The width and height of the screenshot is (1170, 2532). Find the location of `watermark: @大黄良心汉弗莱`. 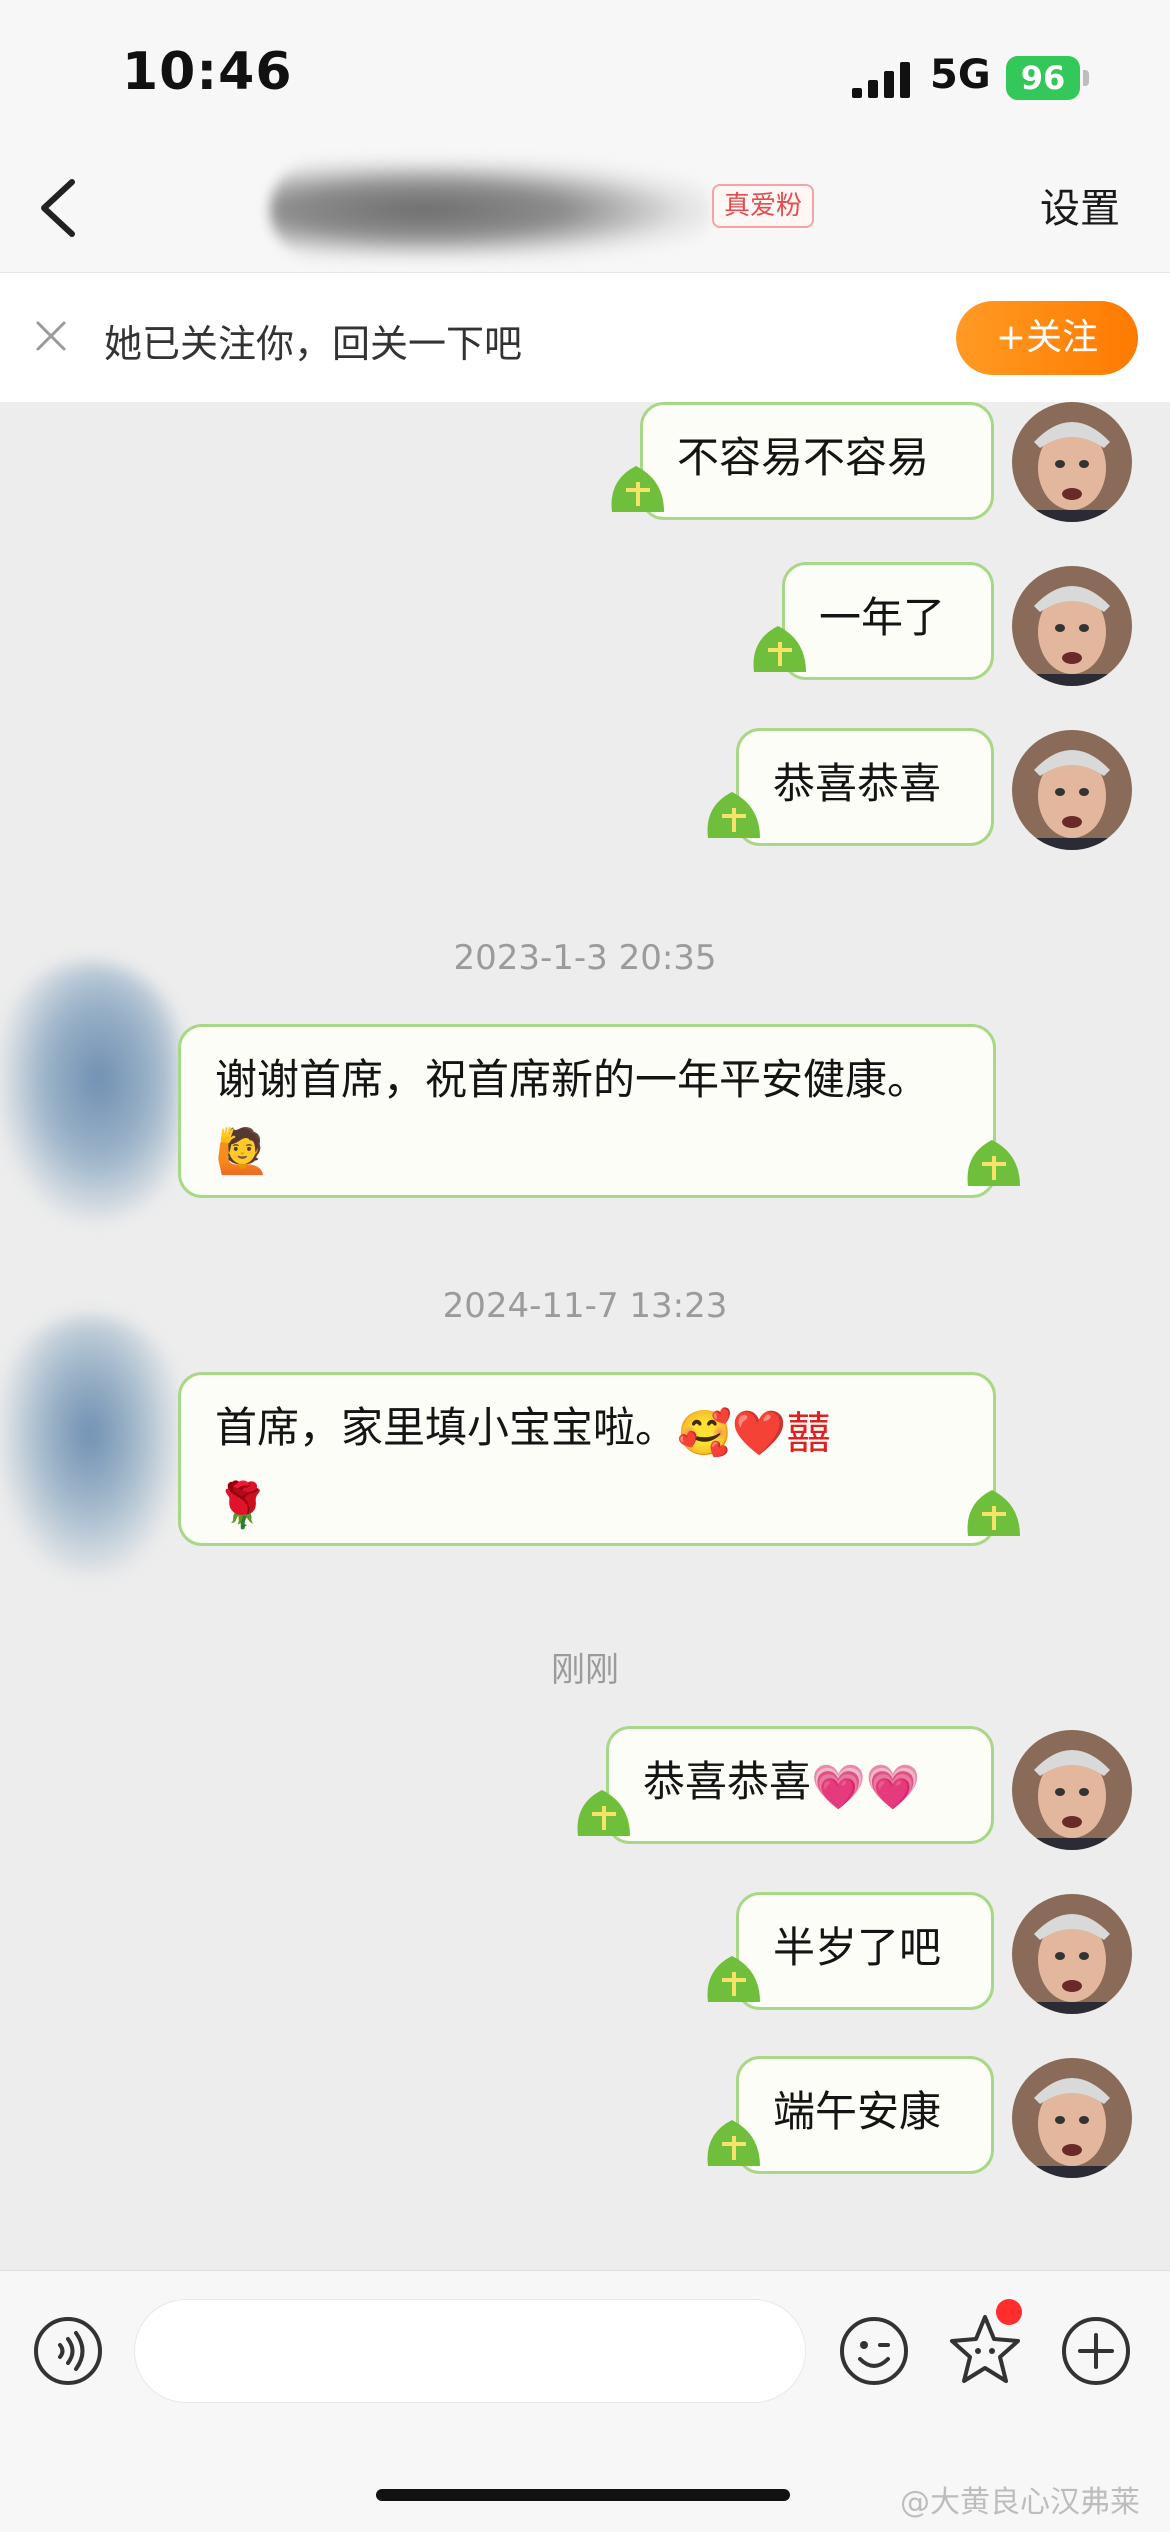

watermark: @大黄良心汉弗莱 is located at coordinates (1020, 2502).